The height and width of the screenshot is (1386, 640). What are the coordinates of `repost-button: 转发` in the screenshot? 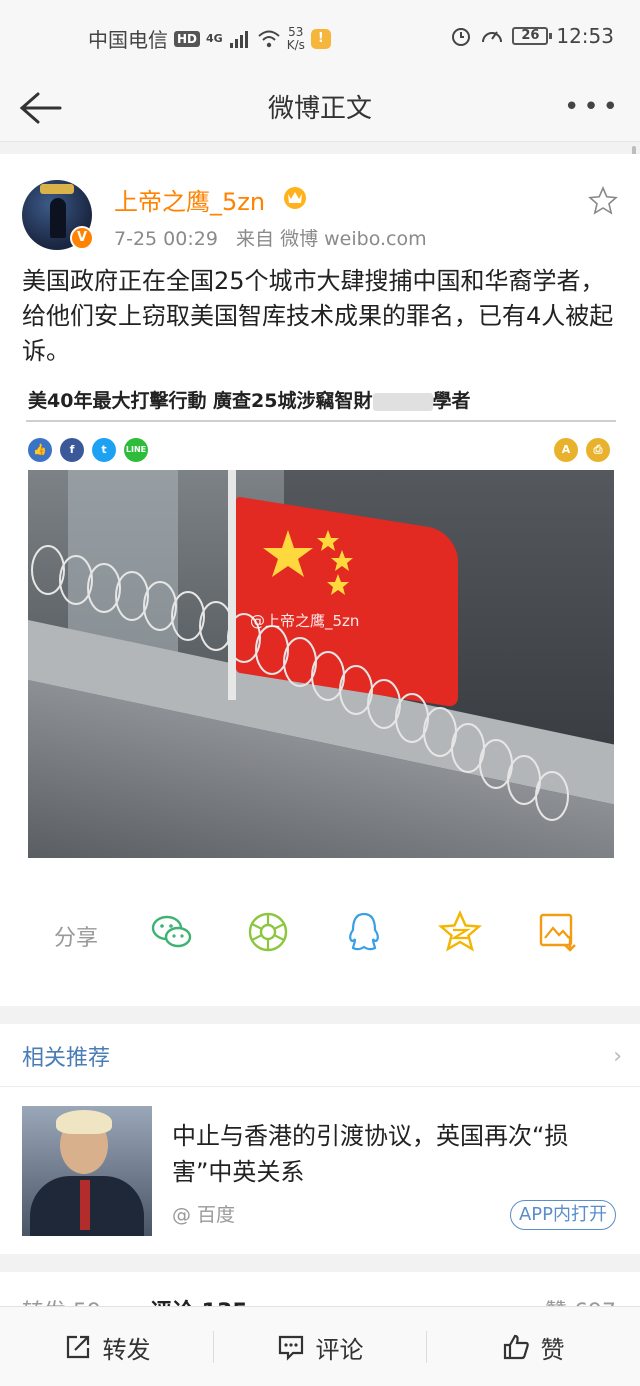 It's located at (106, 1346).